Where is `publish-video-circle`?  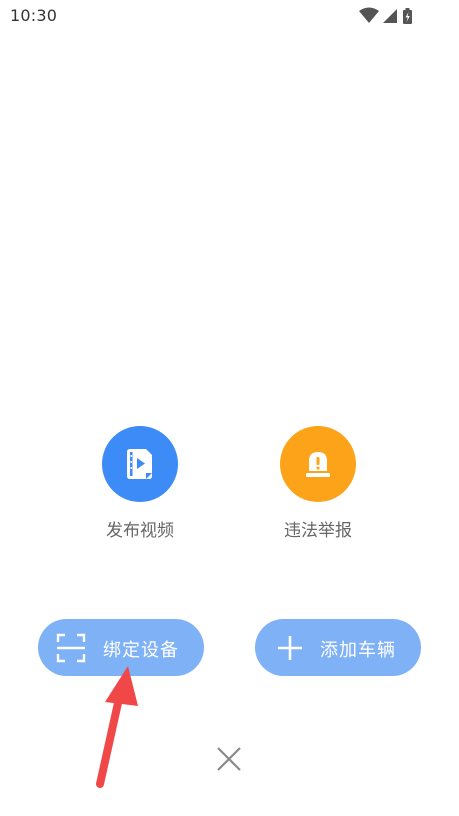 publish-video-circle is located at coordinates (140, 464).